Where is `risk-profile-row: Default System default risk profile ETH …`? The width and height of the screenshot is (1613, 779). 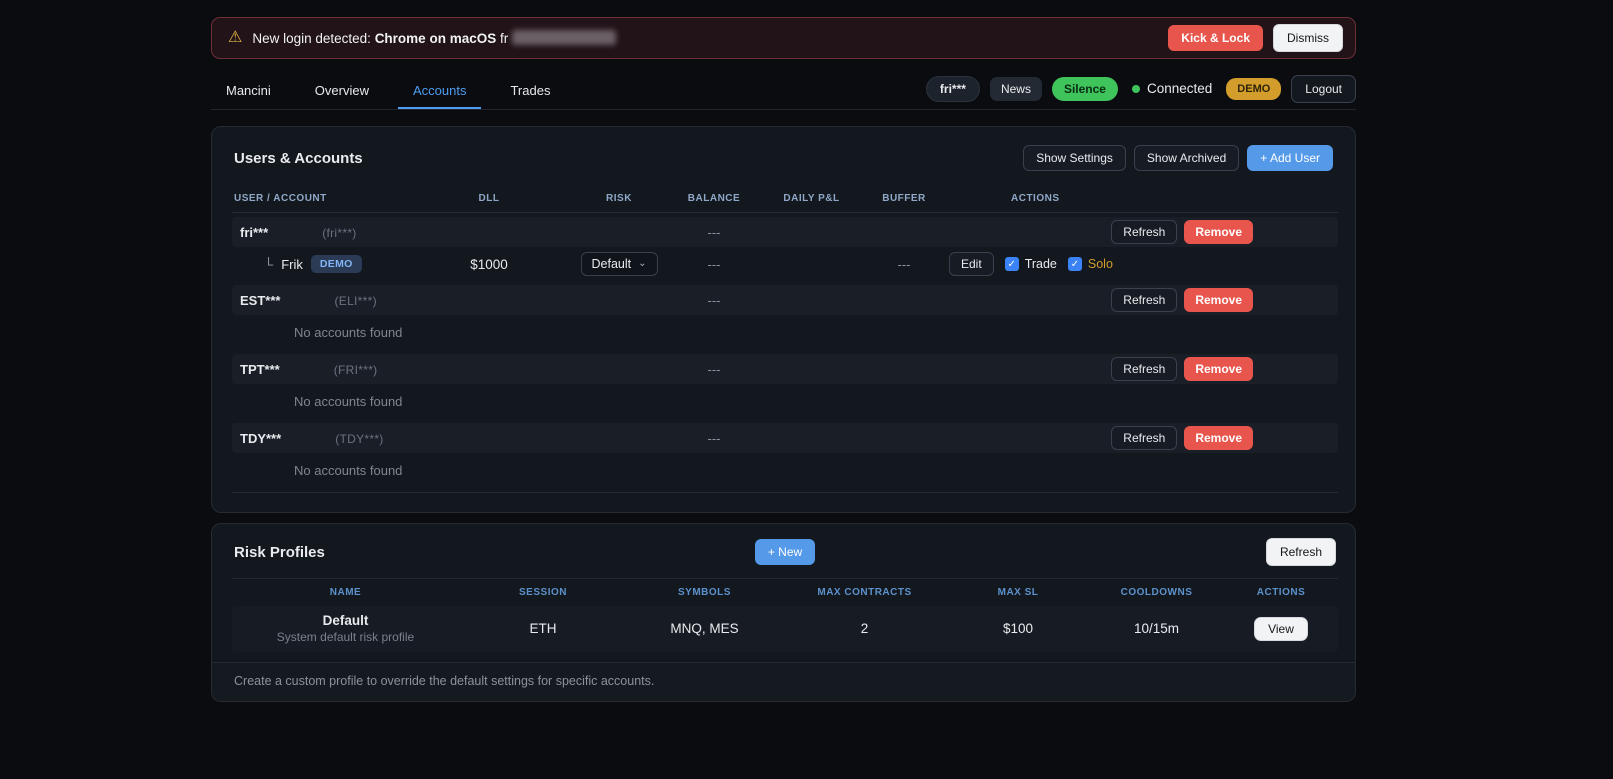
risk-profile-row: Default System default risk profile ETH … is located at coordinates (785, 629).